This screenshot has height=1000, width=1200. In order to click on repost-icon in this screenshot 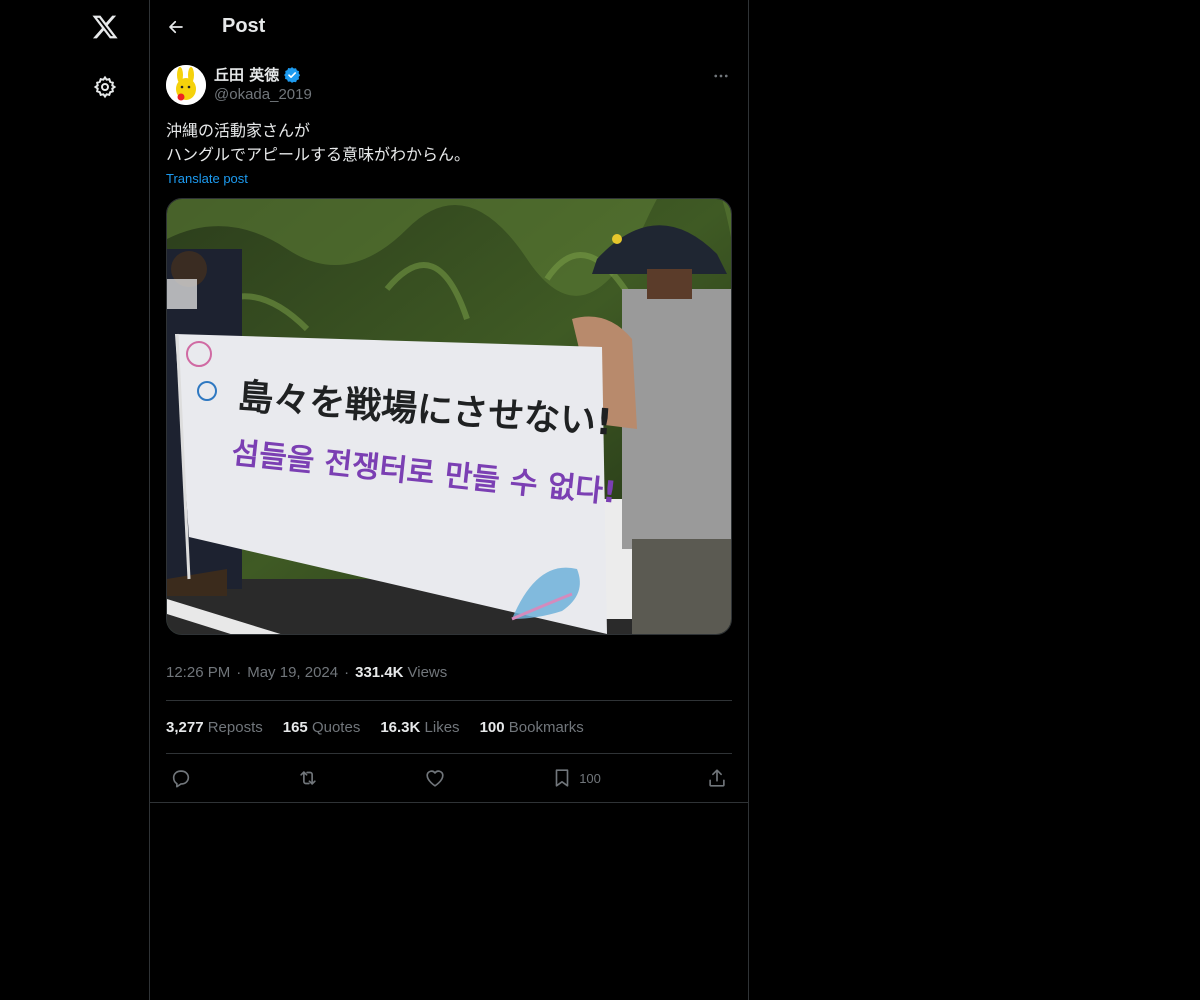, I will do `click(308, 778)`.